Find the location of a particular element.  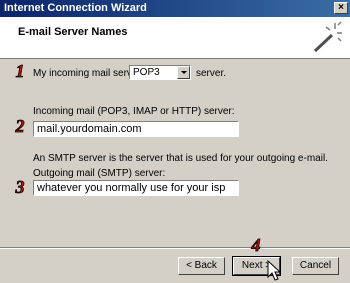

title-bar: Internet Connection Wizard × is located at coordinates (175, 8).